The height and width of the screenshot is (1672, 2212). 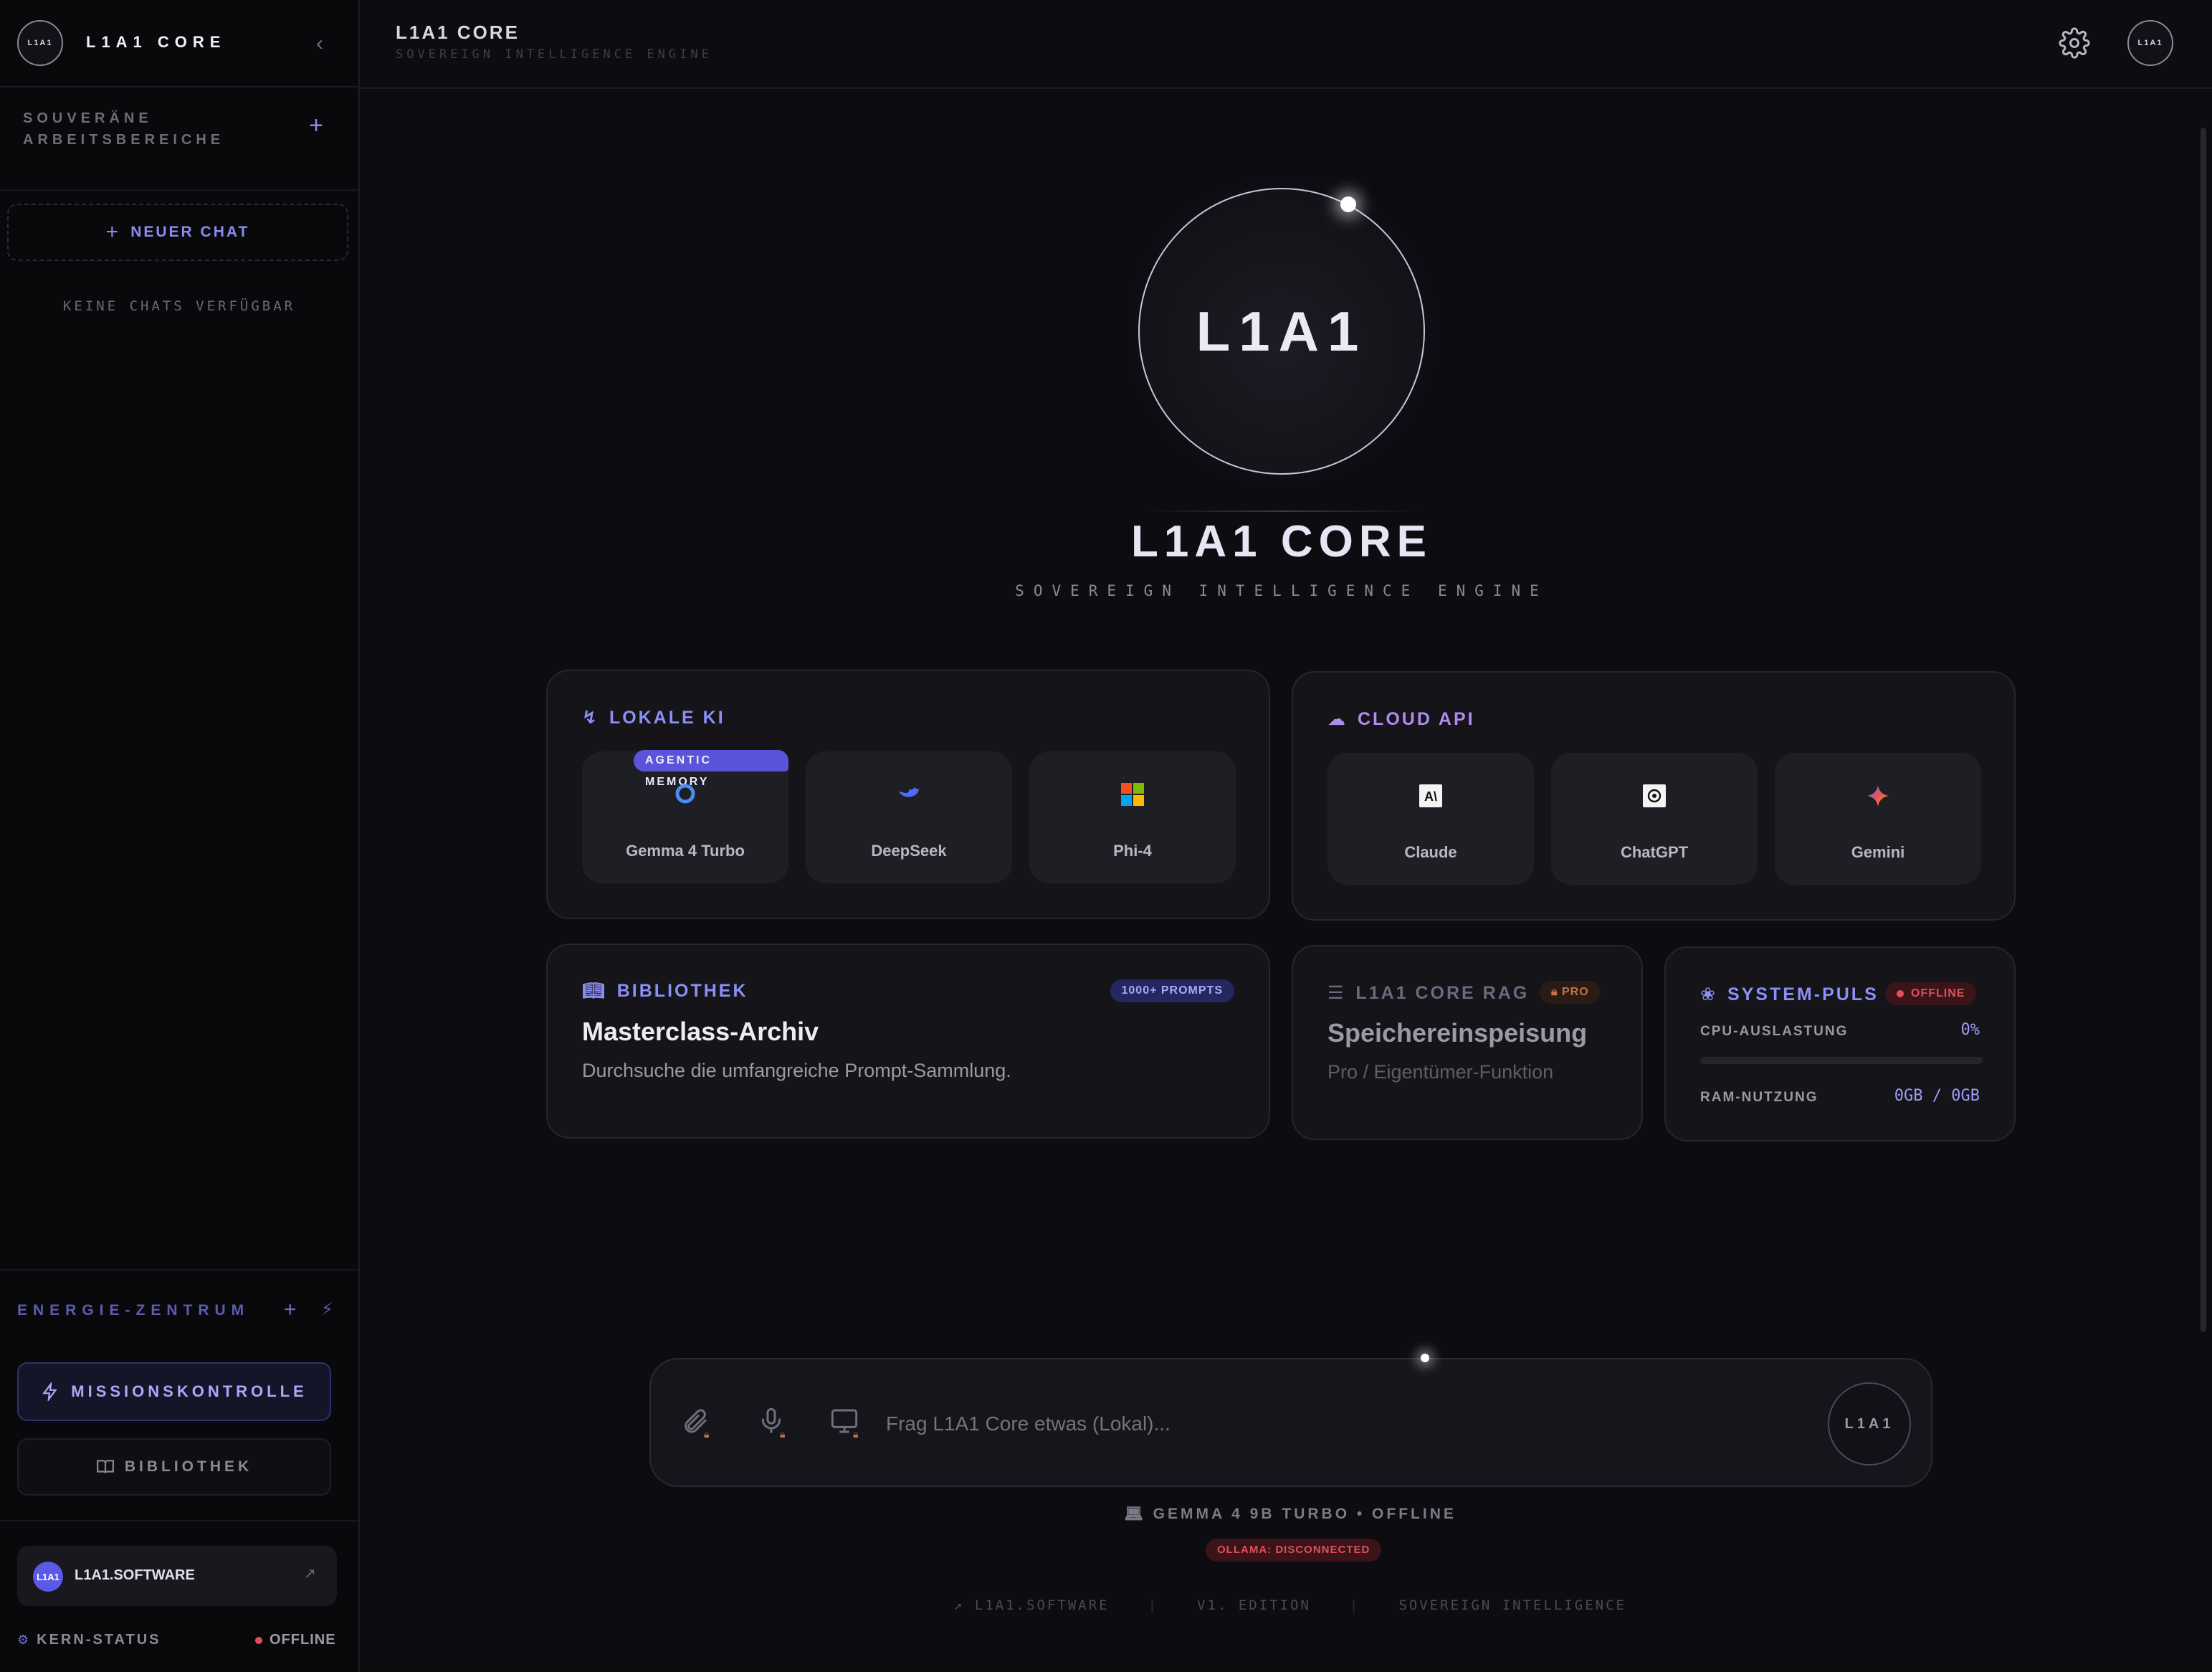 I want to click on library-label: BIBLIOTHEK, so click(x=188, y=1466).